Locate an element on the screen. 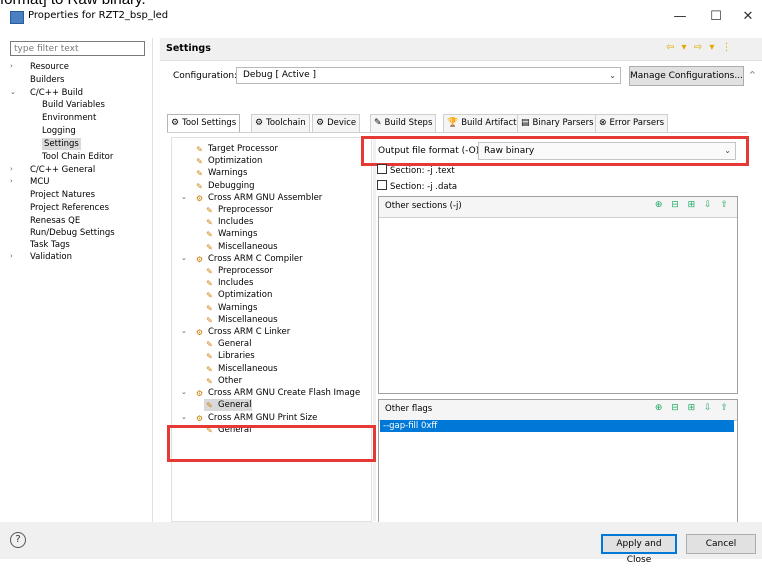 The width and height of the screenshot is (762, 568). highlight-create-flash-image is located at coordinates (271, 443).